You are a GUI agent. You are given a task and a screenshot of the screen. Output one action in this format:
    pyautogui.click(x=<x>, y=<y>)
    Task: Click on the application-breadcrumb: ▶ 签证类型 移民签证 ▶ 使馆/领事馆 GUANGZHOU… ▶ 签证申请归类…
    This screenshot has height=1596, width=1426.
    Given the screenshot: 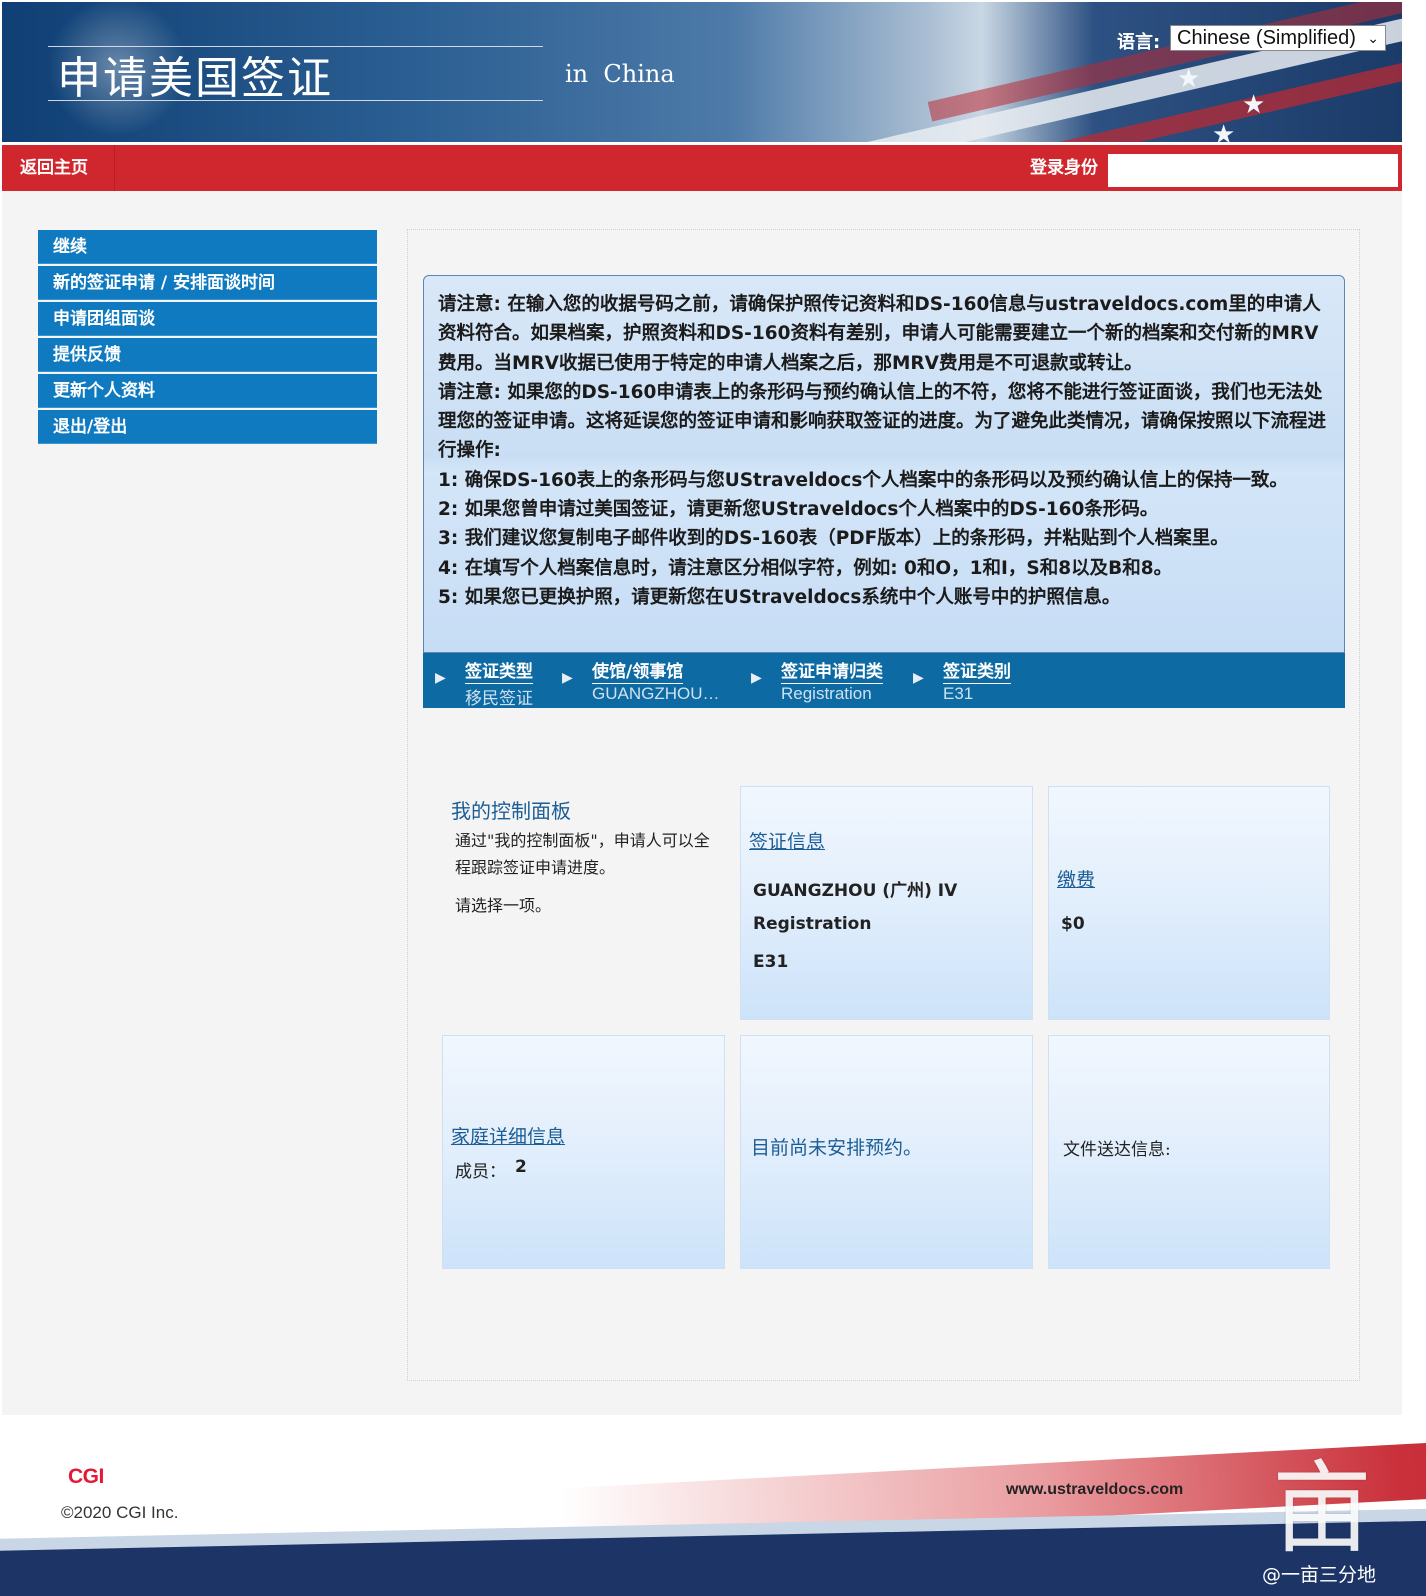 What is the action you would take?
    pyautogui.click(x=884, y=680)
    